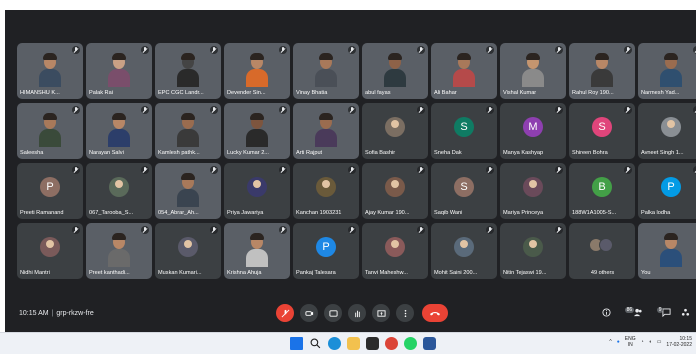 This screenshot has width=696, height=354. Describe the element at coordinates (667, 251) in the screenshot. I see `participant-tile: You` at that location.